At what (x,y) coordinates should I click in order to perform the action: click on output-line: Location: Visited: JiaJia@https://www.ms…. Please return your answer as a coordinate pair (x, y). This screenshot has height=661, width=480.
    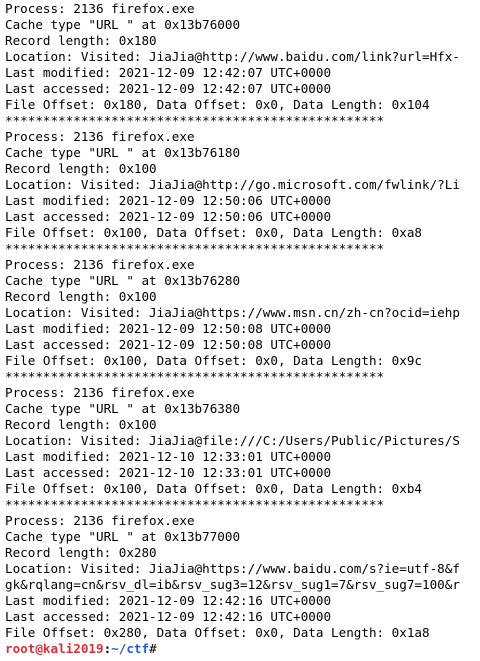
    Looking at the image, I should click on (232, 312).